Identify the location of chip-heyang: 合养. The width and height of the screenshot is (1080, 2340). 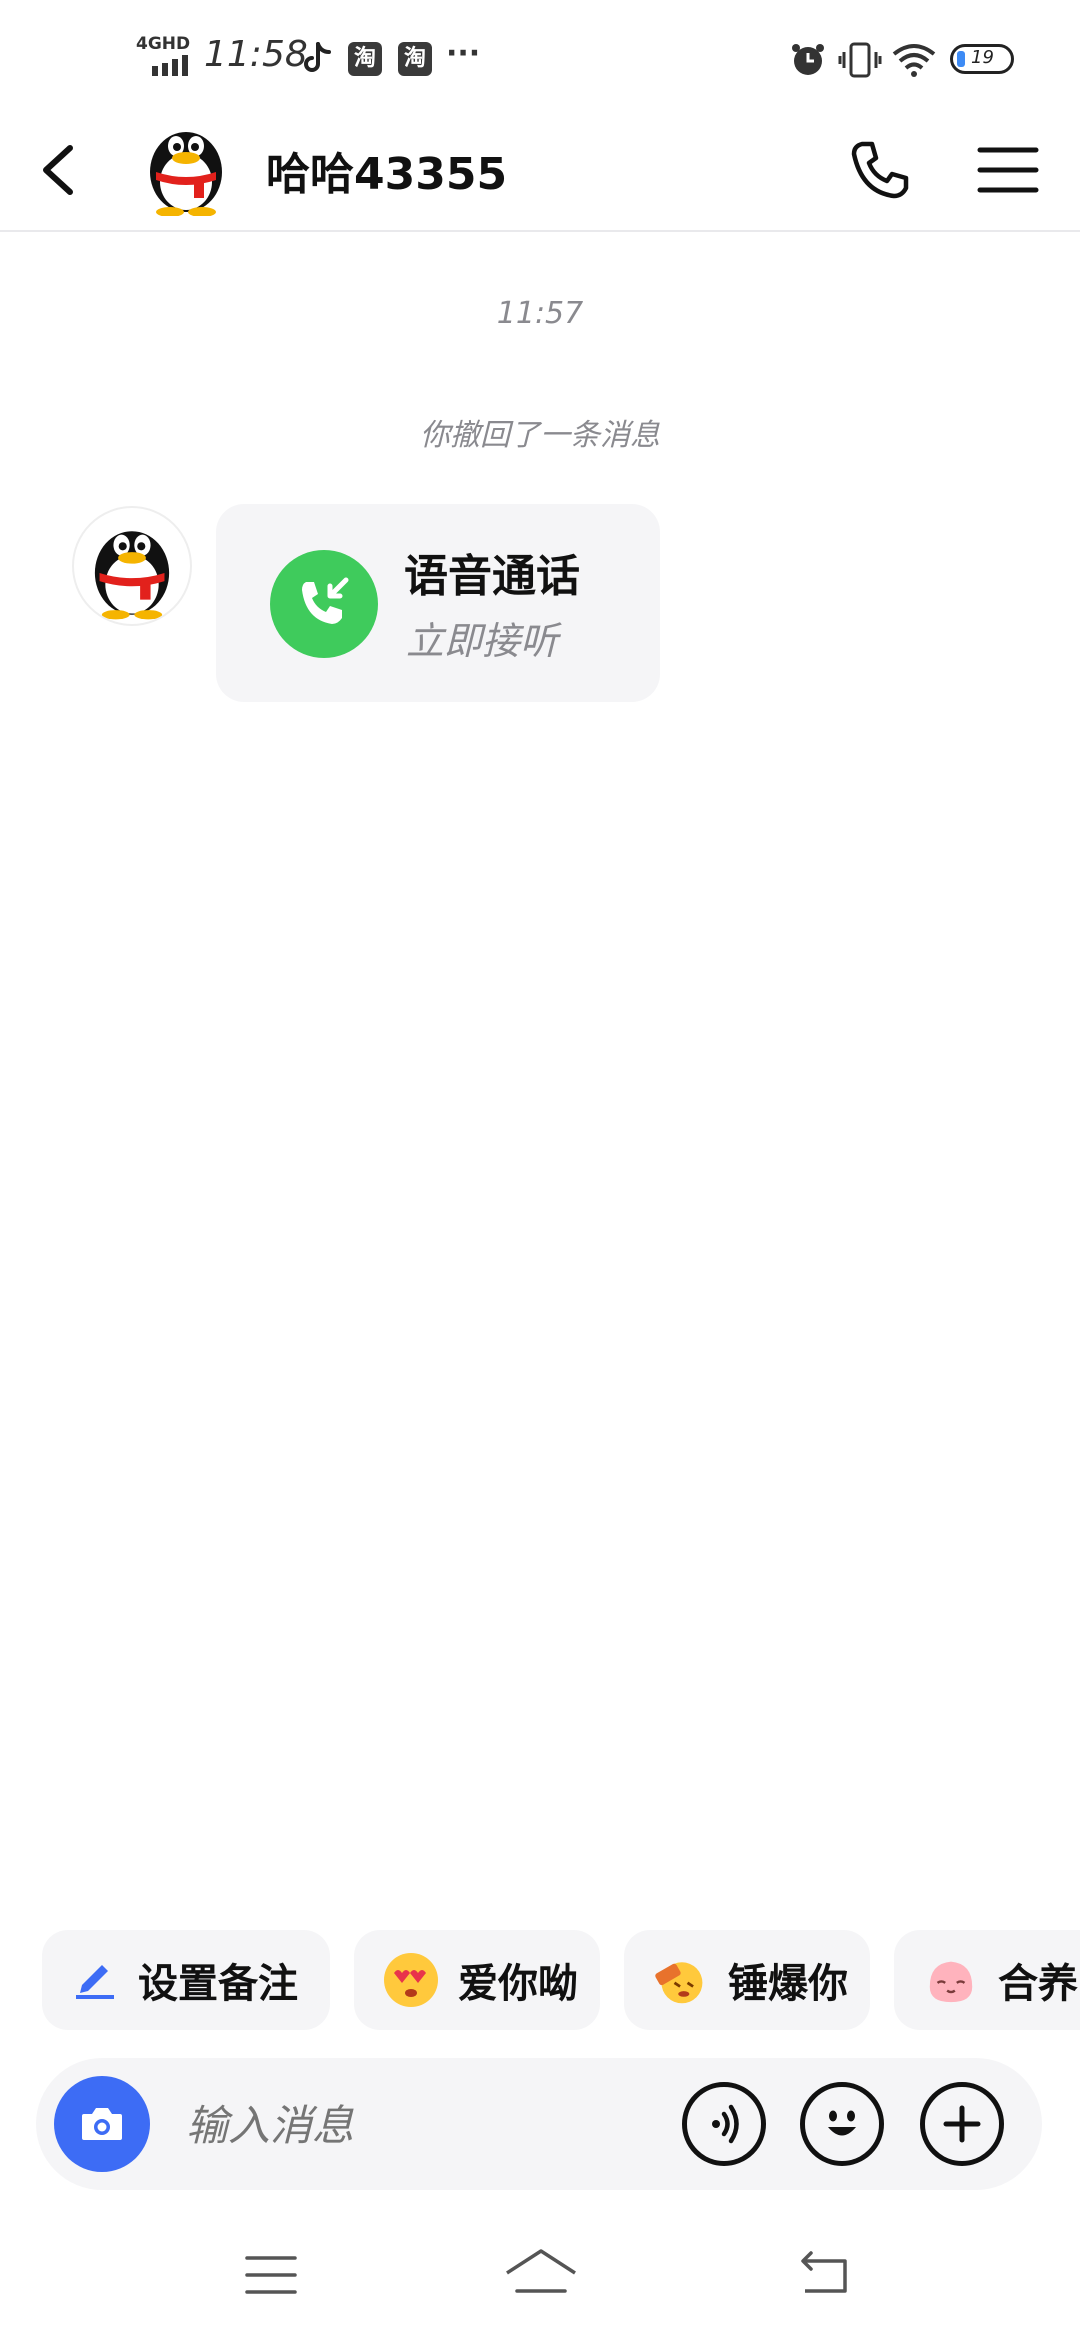
(987, 1980).